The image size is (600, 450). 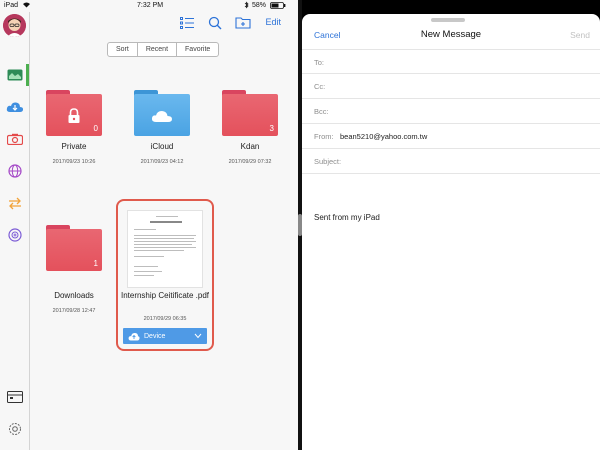 What do you see at coordinates (198, 336) in the screenshot?
I see `chevron-down-icon` at bounding box center [198, 336].